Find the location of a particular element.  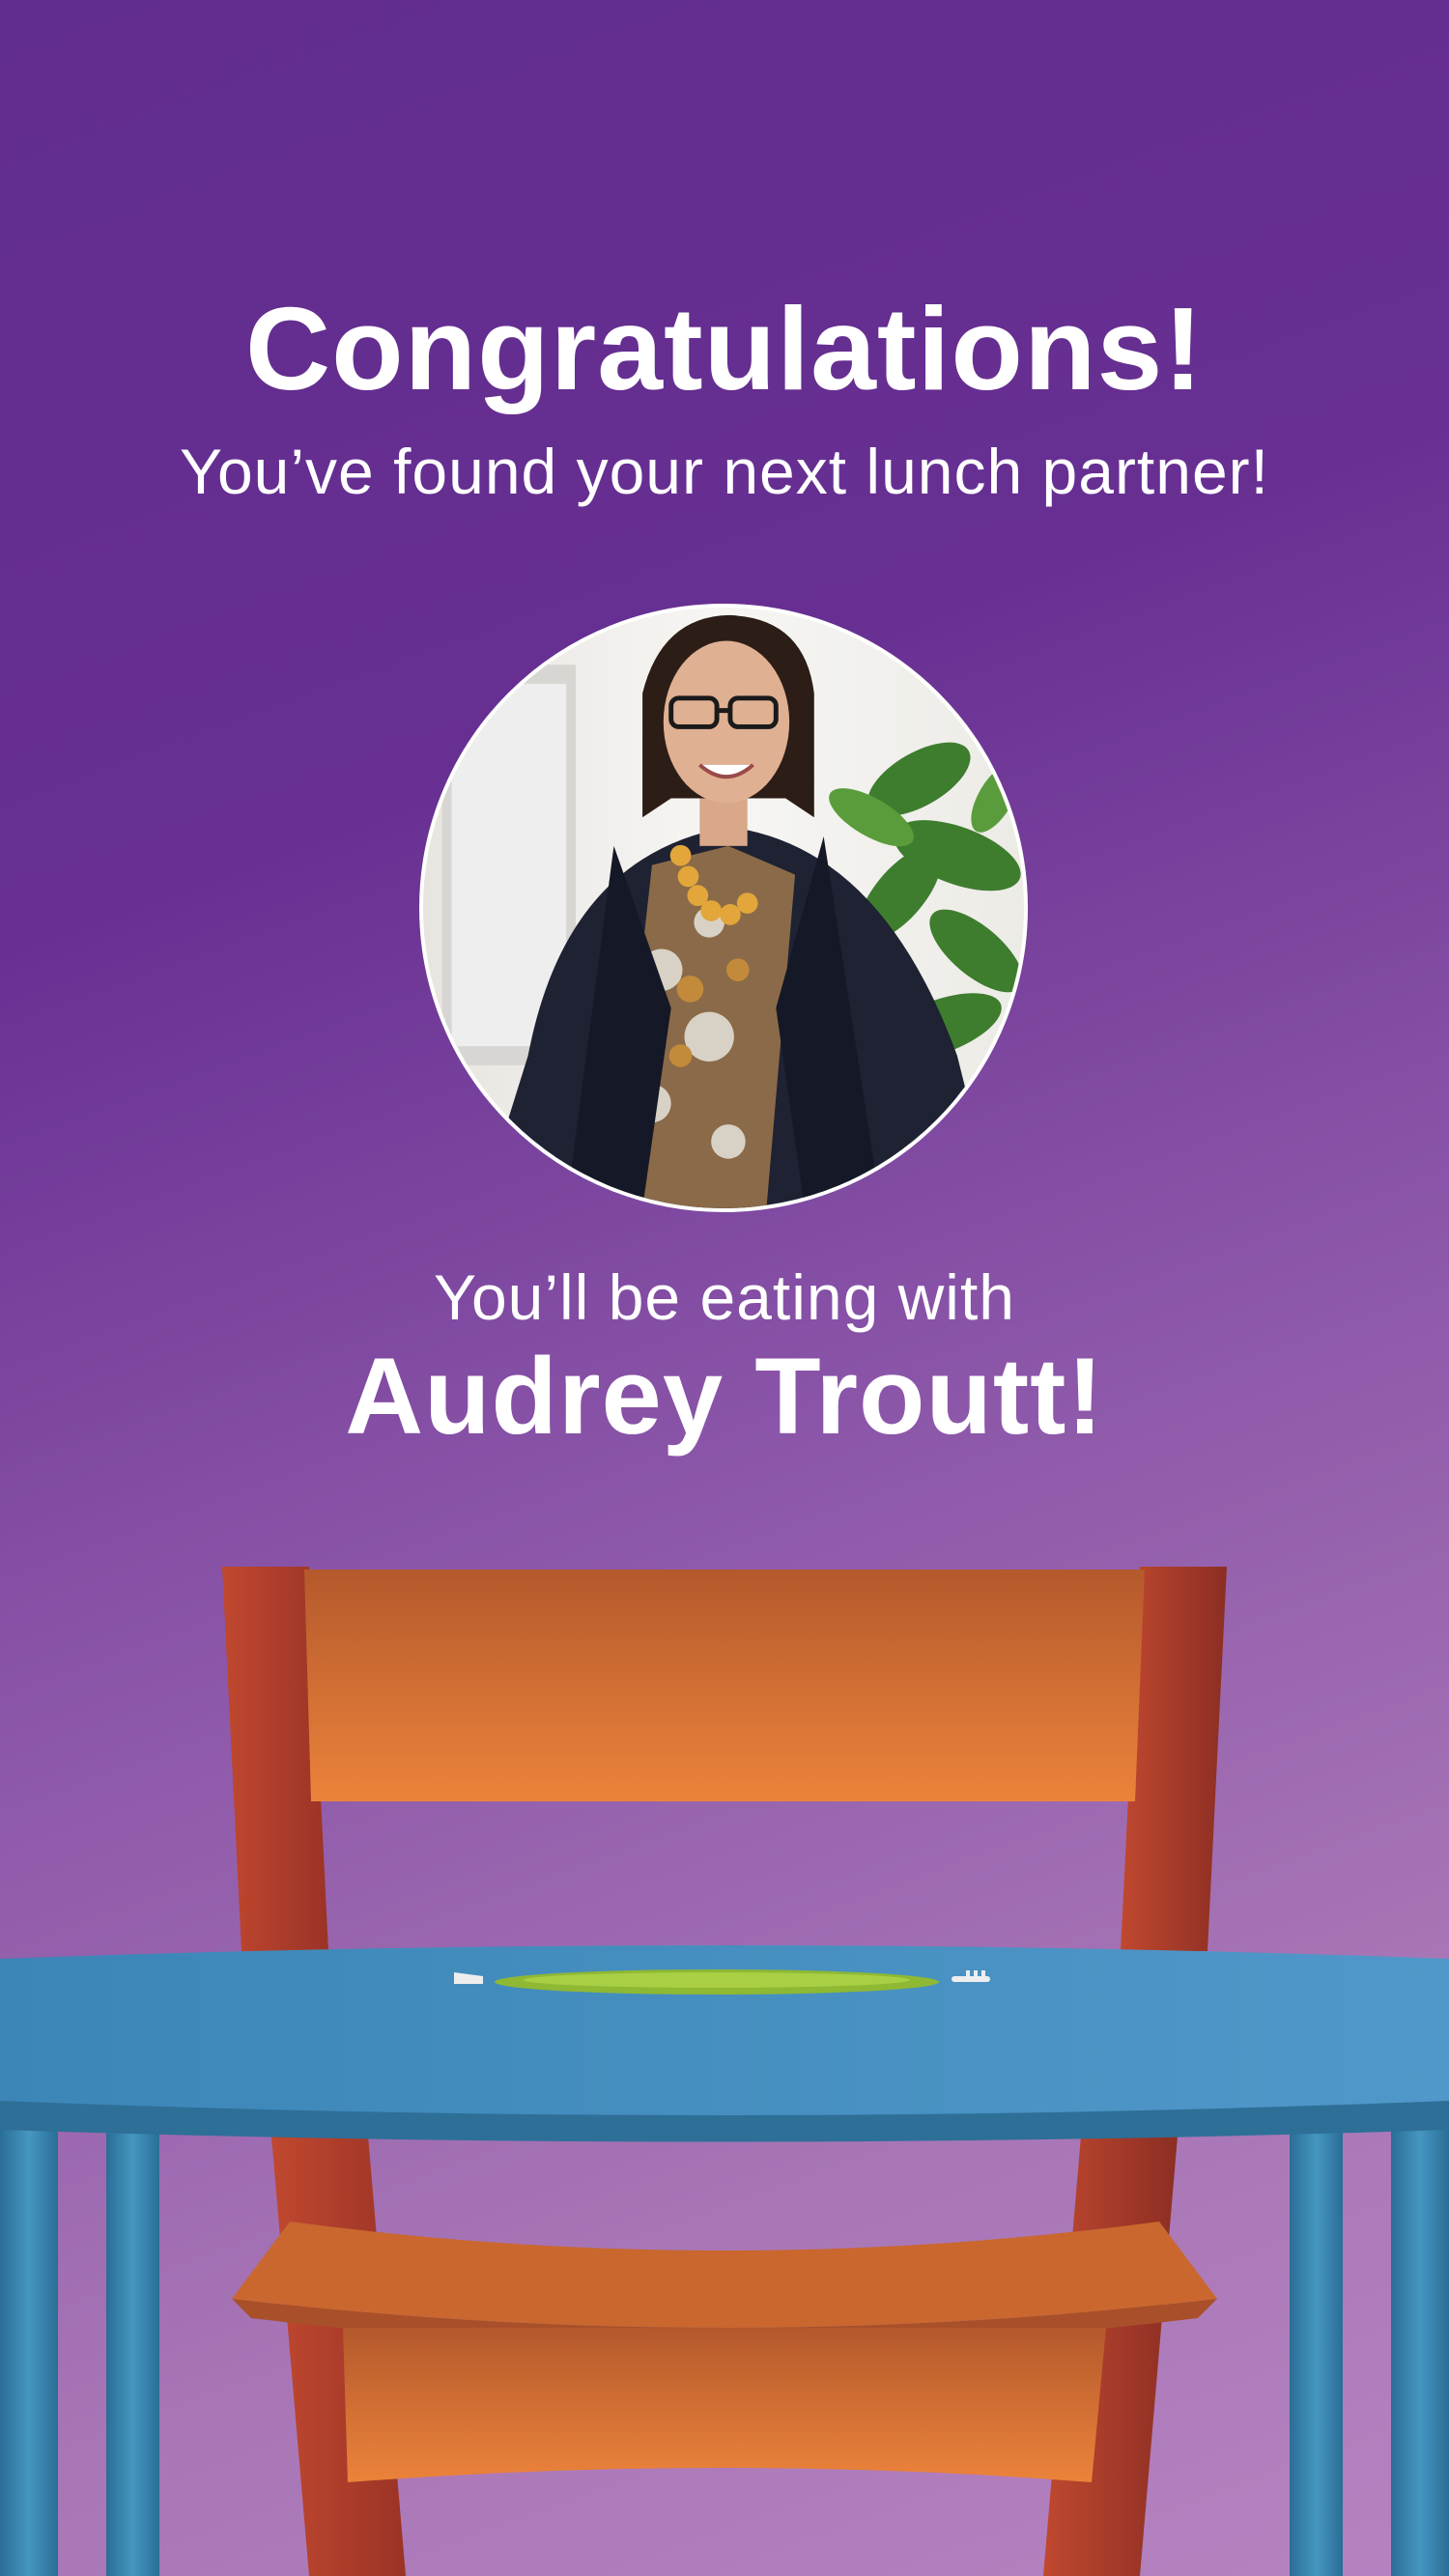

eating-with-label: You’ll be eating with is located at coordinates (724, 1297).